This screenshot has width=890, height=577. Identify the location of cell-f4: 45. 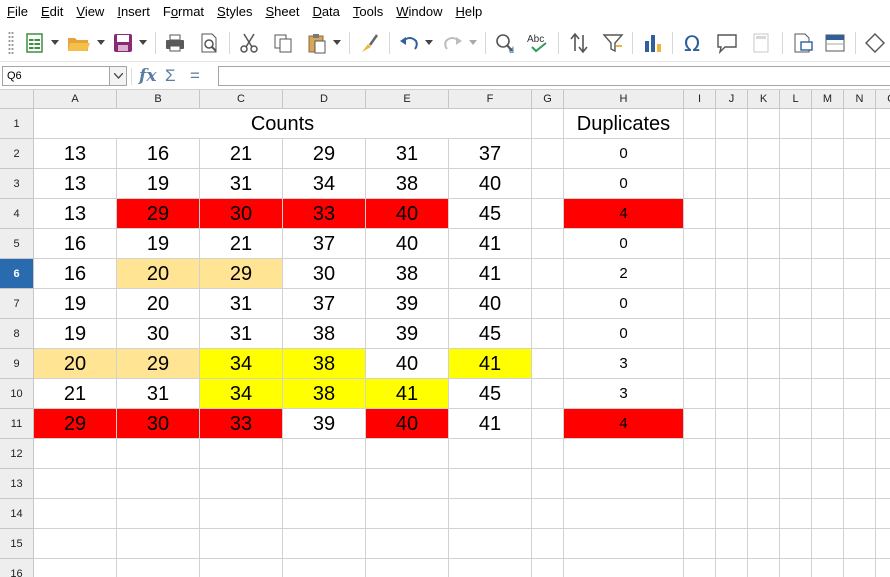
(490, 214).